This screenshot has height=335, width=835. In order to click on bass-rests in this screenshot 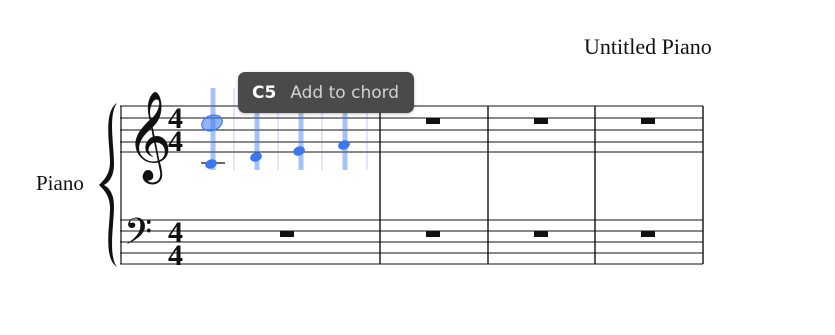, I will do `click(467, 234)`.